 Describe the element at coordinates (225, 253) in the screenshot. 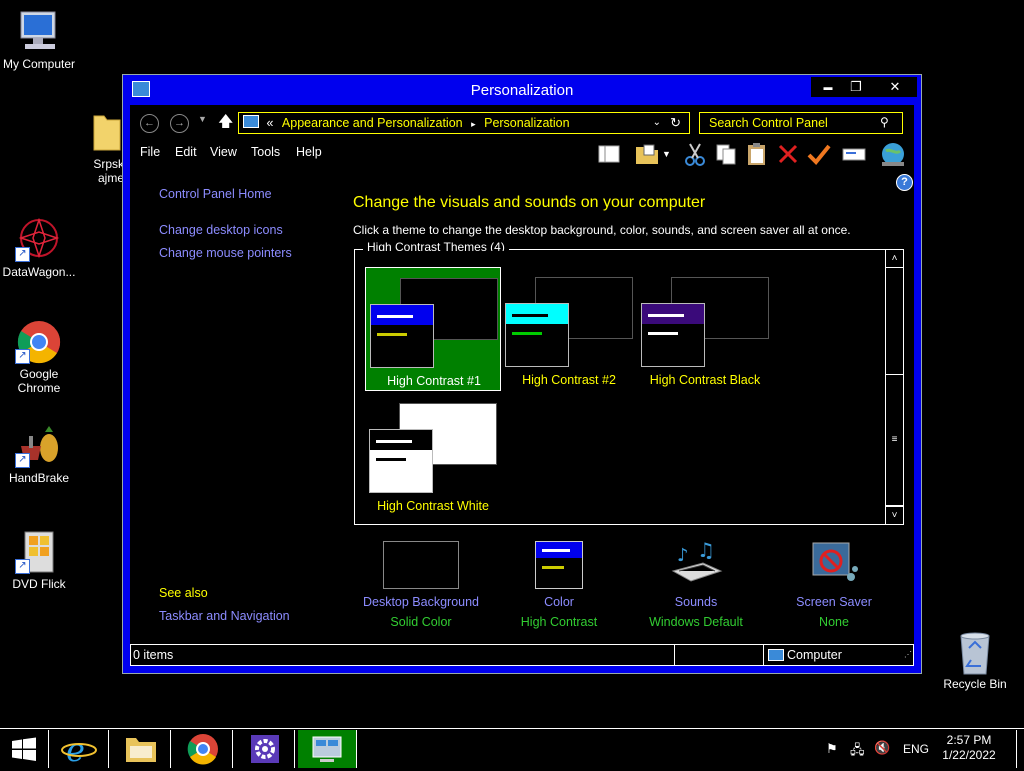

I see `change-mouse-pointers-link: Change mouse pointers` at that location.